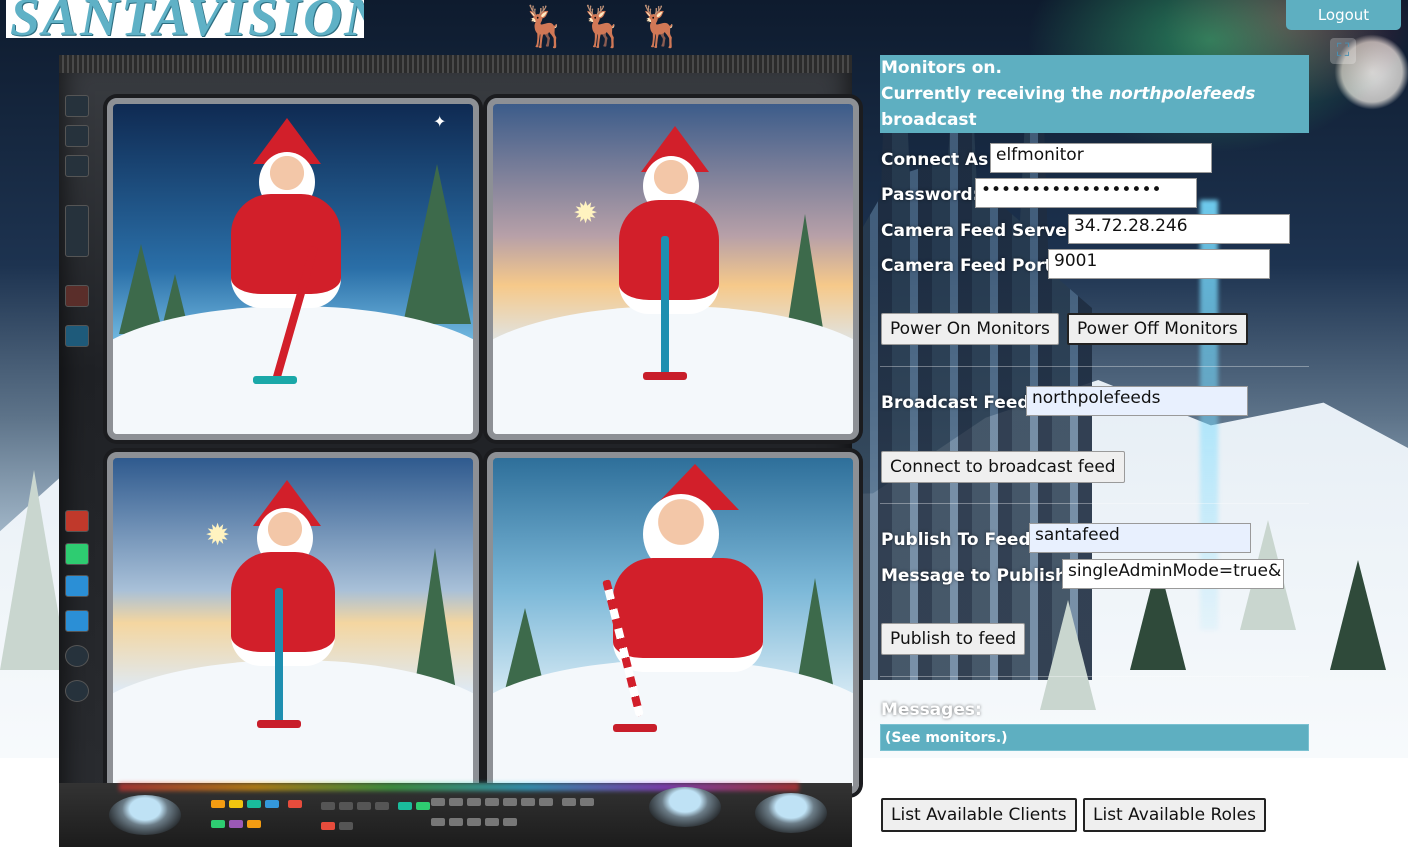 The height and width of the screenshot is (856, 1408). I want to click on logo-text: SANTAVISION, so click(187, 19).